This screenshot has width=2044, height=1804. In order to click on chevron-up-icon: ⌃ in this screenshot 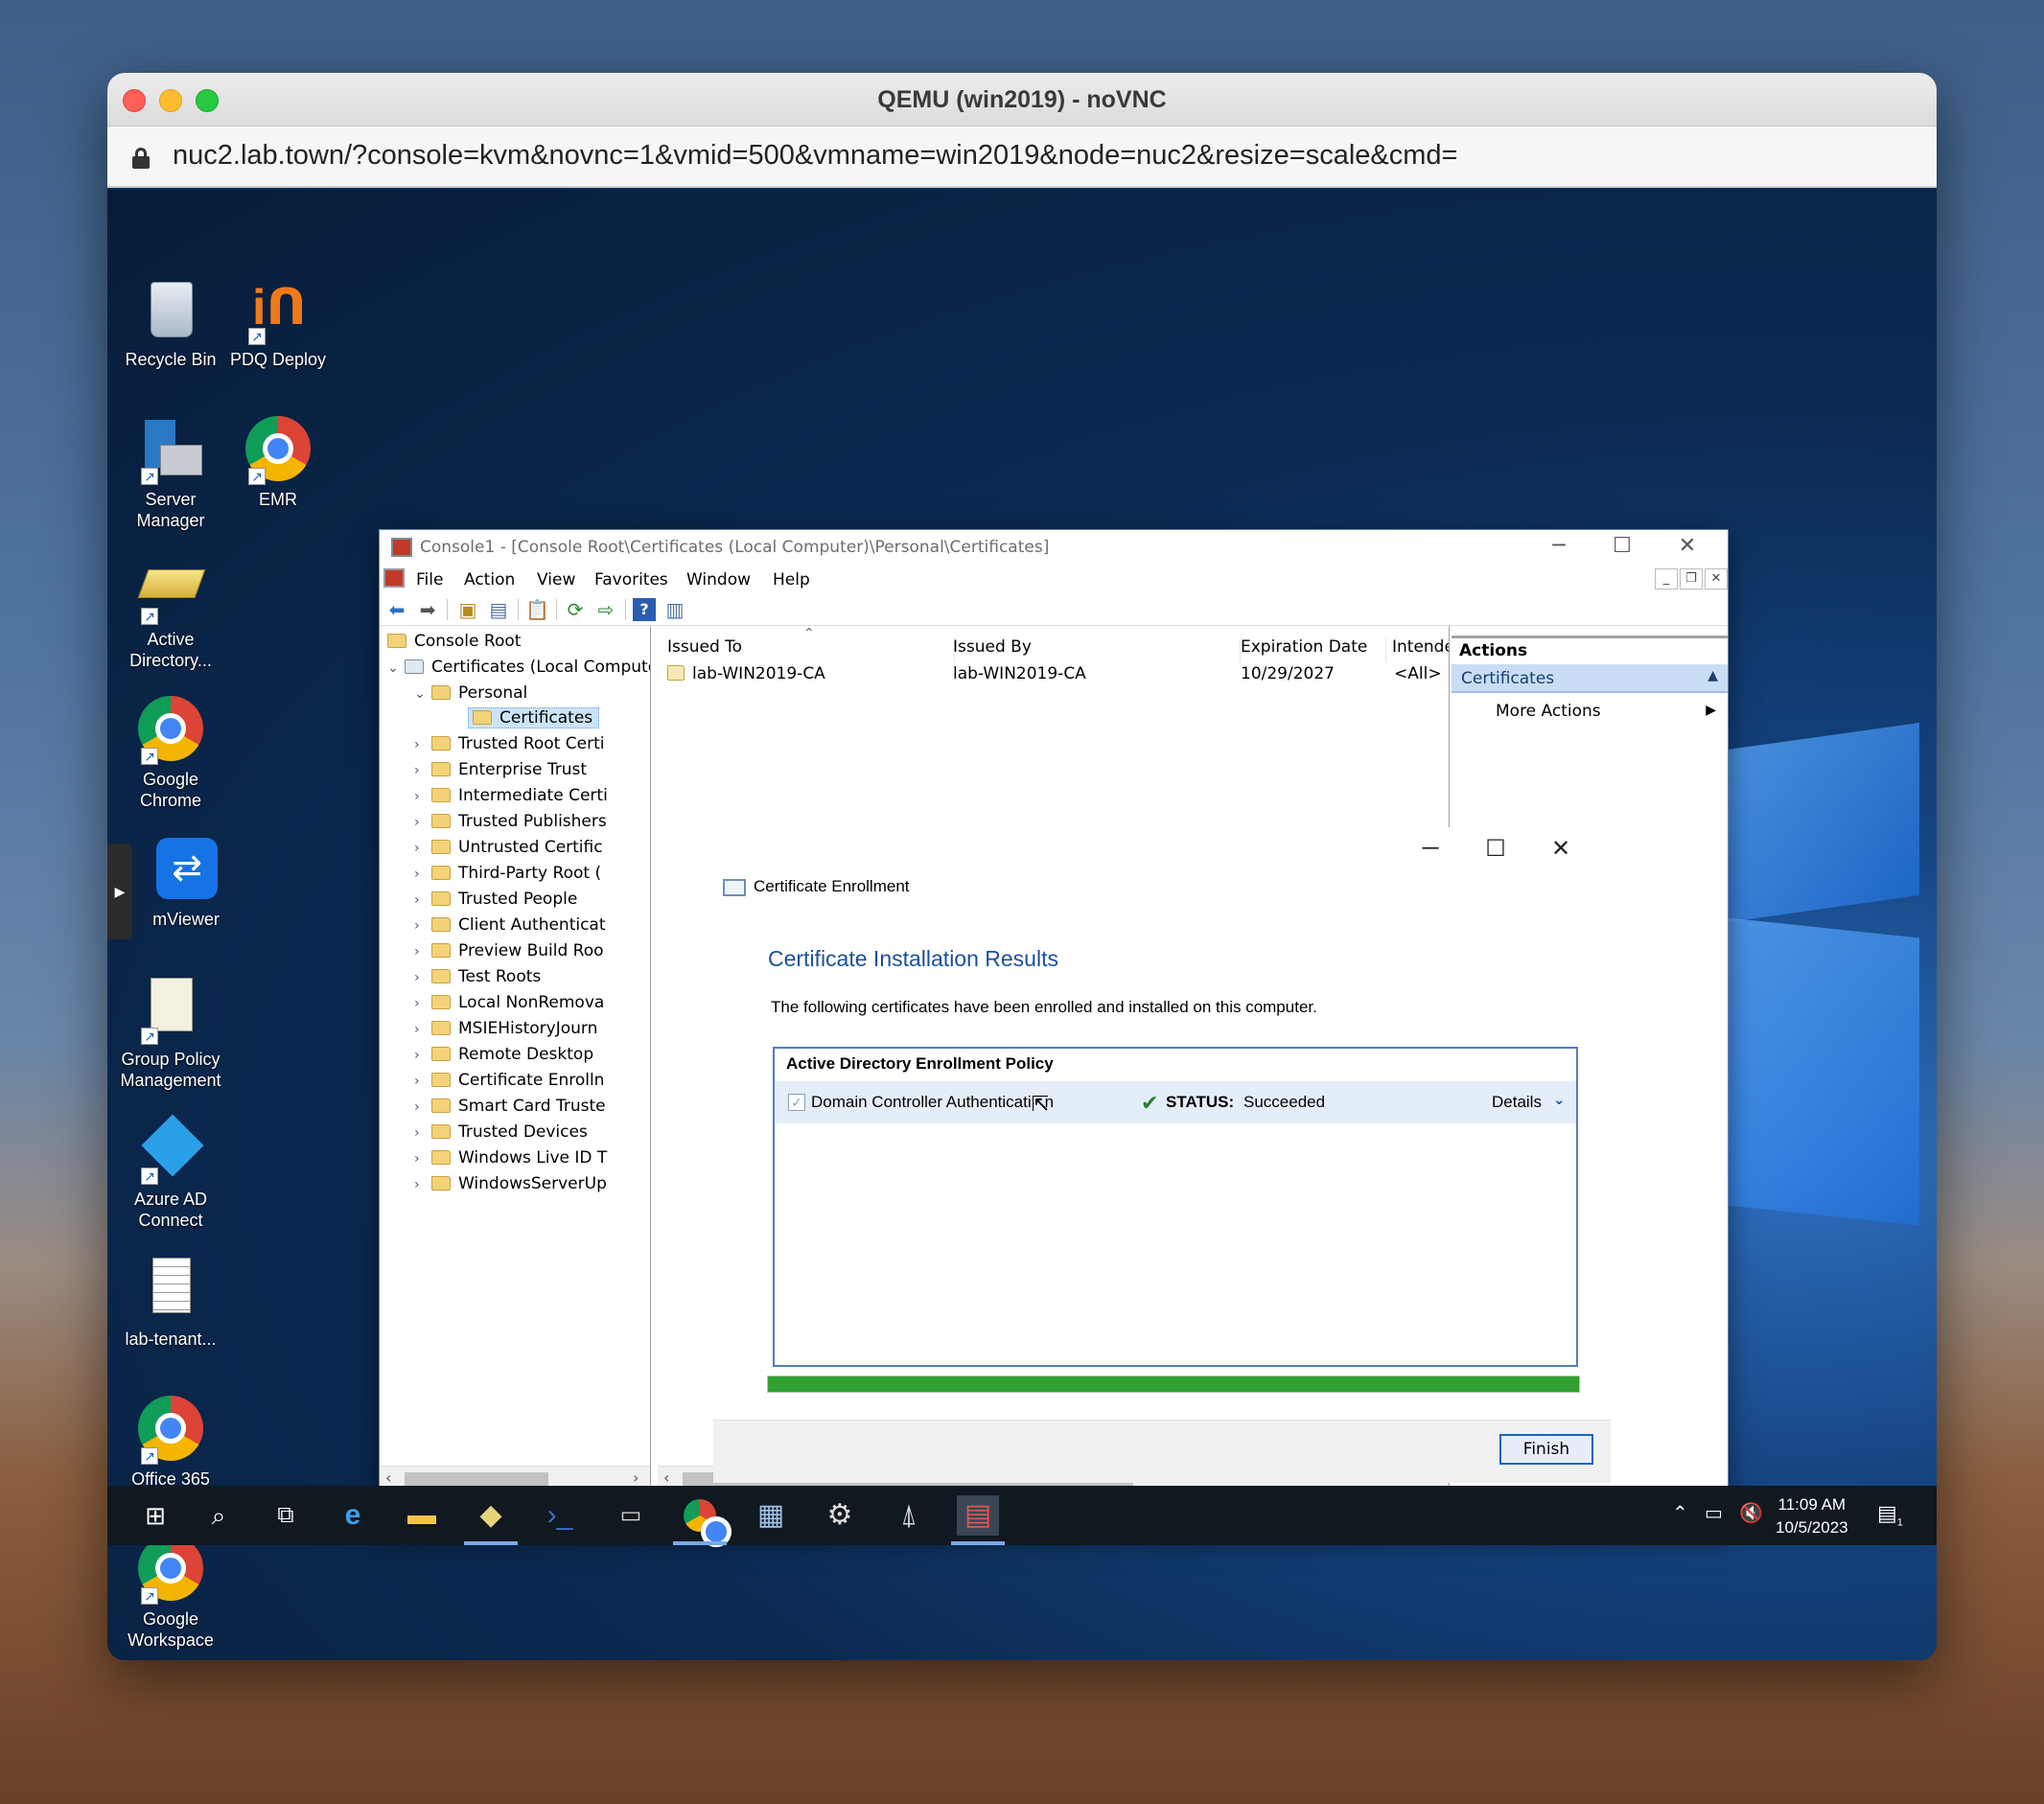, I will do `click(1680, 1513)`.